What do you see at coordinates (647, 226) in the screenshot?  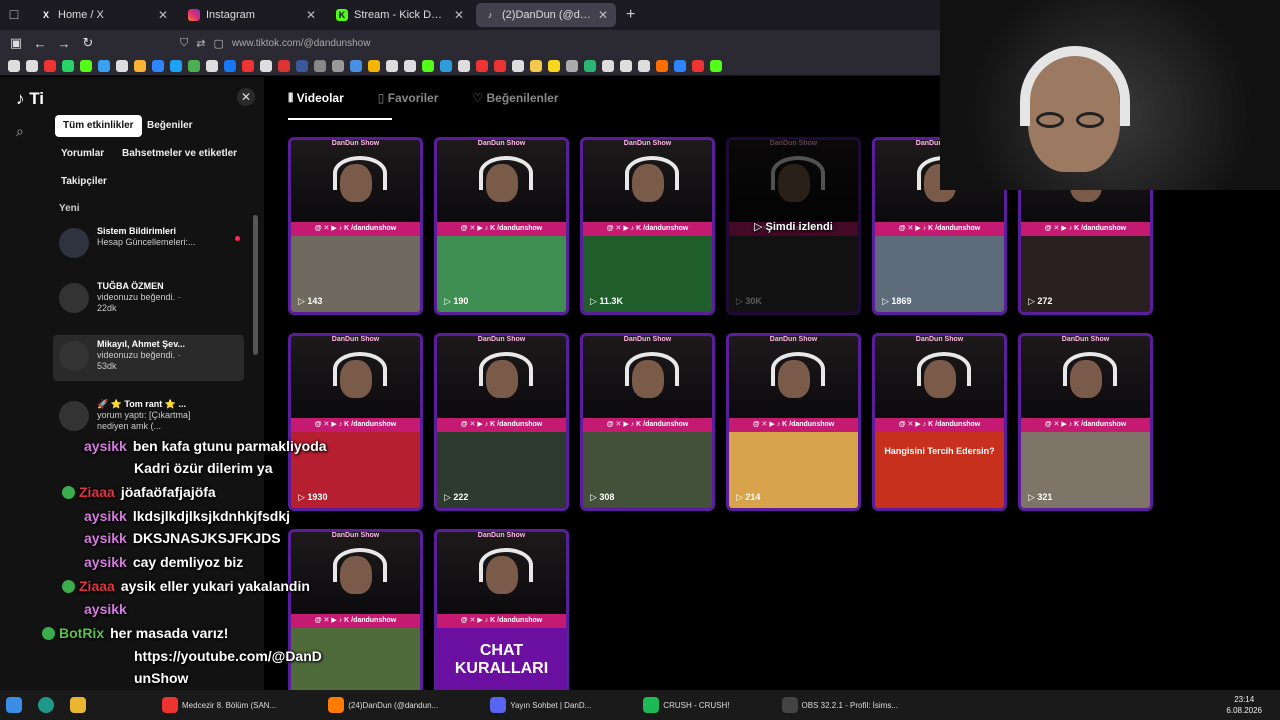 I see `video-thumbnail: DanDun Show @ ✕ ▶ ♪ K /dandunshow ▷ 11.3K` at bounding box center [647, 226].